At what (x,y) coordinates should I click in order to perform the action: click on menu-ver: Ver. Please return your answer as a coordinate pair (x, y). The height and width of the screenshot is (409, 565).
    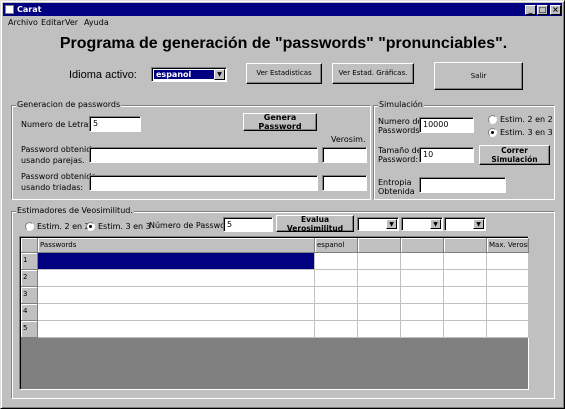
    Looking at the image, I should click on (71, 22).